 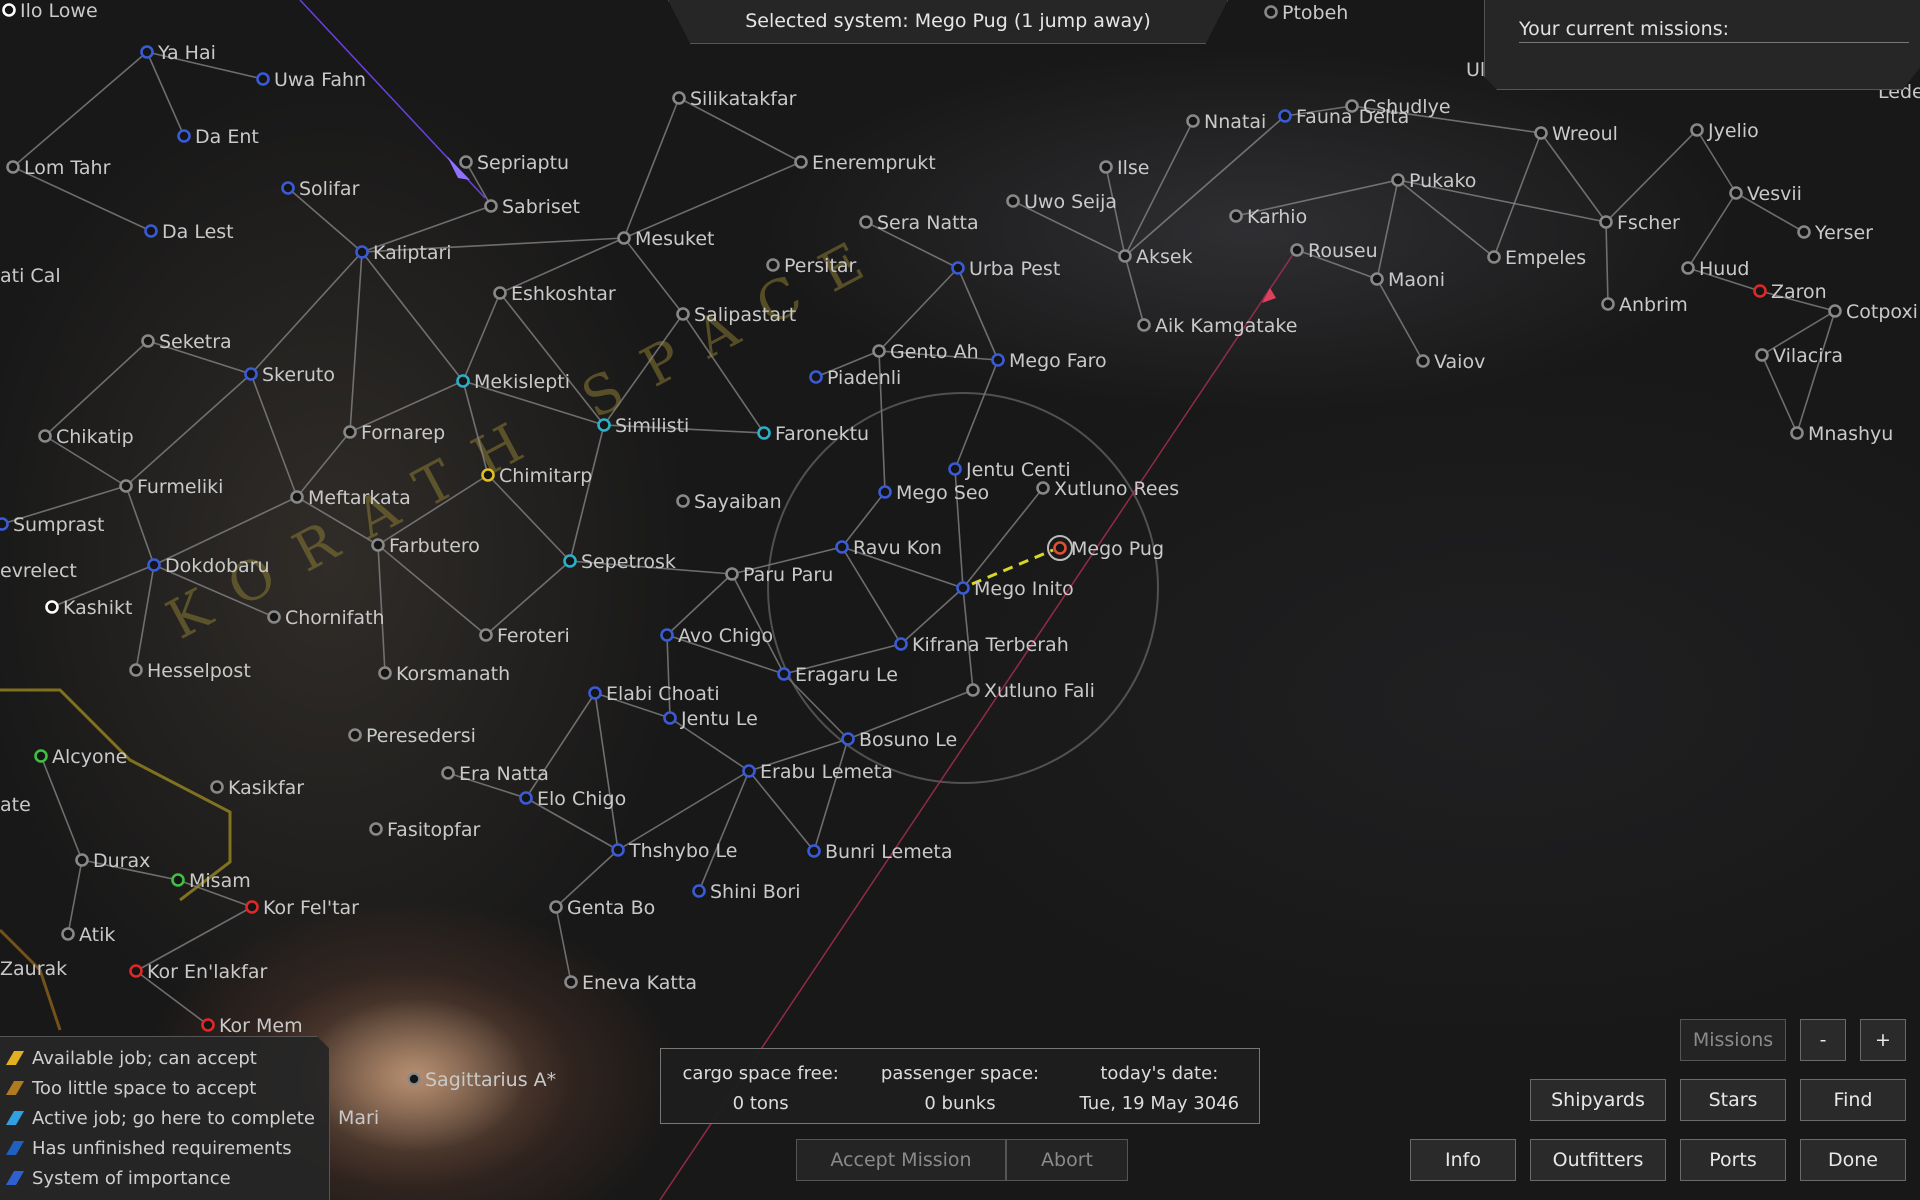 What do you see at coordinates (1842, 434) in the screenshot?
I see `star-system: Mnashyu` at bounding box center [1842, 434].